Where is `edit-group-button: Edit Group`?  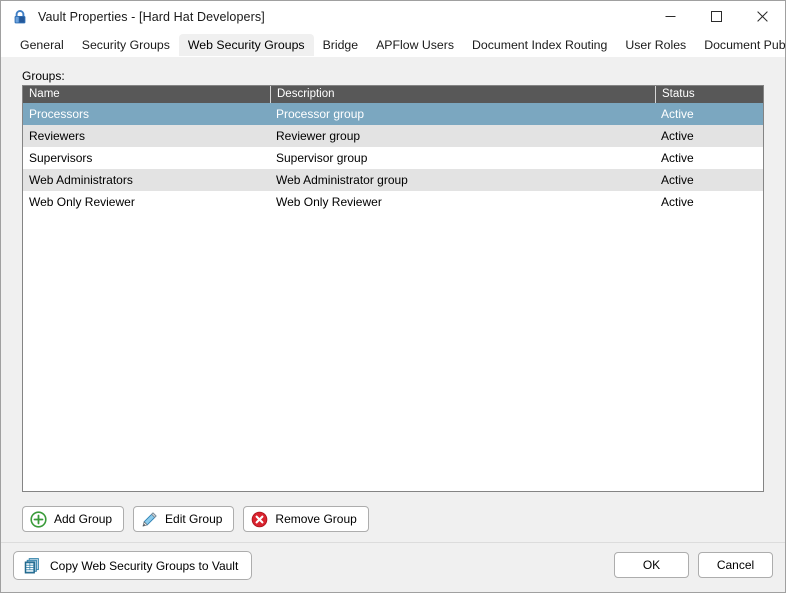
edit-group-button: Edit Group is located at coordinates (184, 519).